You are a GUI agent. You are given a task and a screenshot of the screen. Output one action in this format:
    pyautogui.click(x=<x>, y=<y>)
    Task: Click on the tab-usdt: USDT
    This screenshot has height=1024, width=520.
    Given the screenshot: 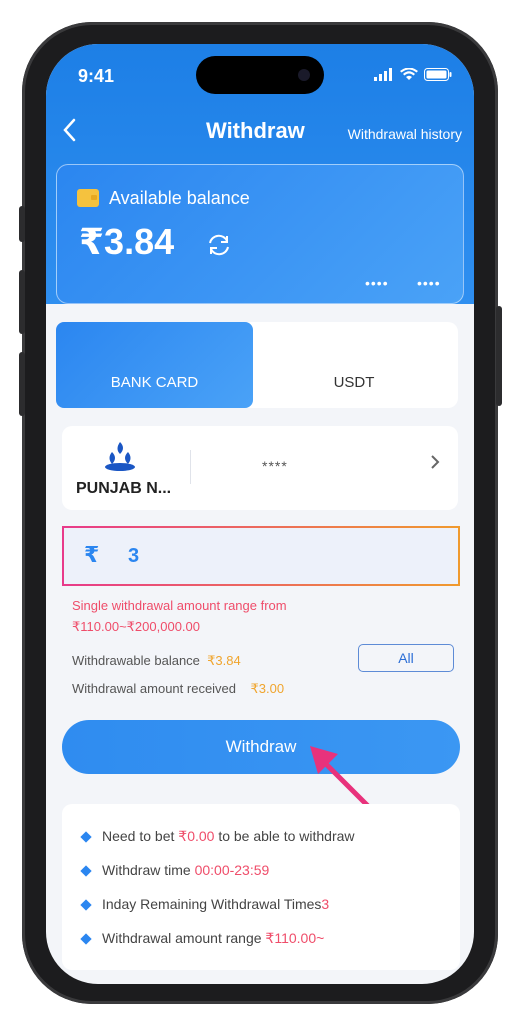 What is the action you would take?
    pyautogui.click(x=354, y=365)
    